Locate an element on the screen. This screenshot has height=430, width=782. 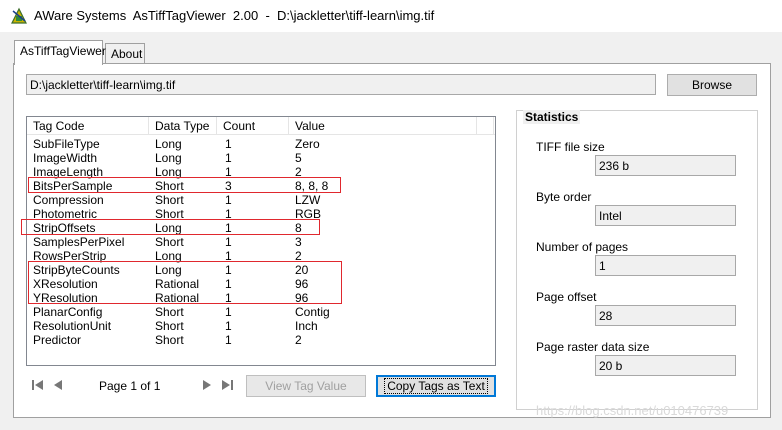
last-page-icon is located at coordinates (227, 385).